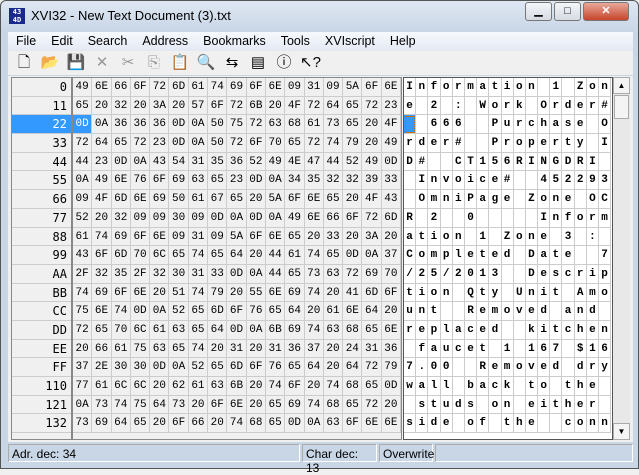 The height and width of the screenshot is (475, 639). What do you see at coordinates (580, 293) in the screenshot?
I see `text-char: A` at bounding box center [580, 293].